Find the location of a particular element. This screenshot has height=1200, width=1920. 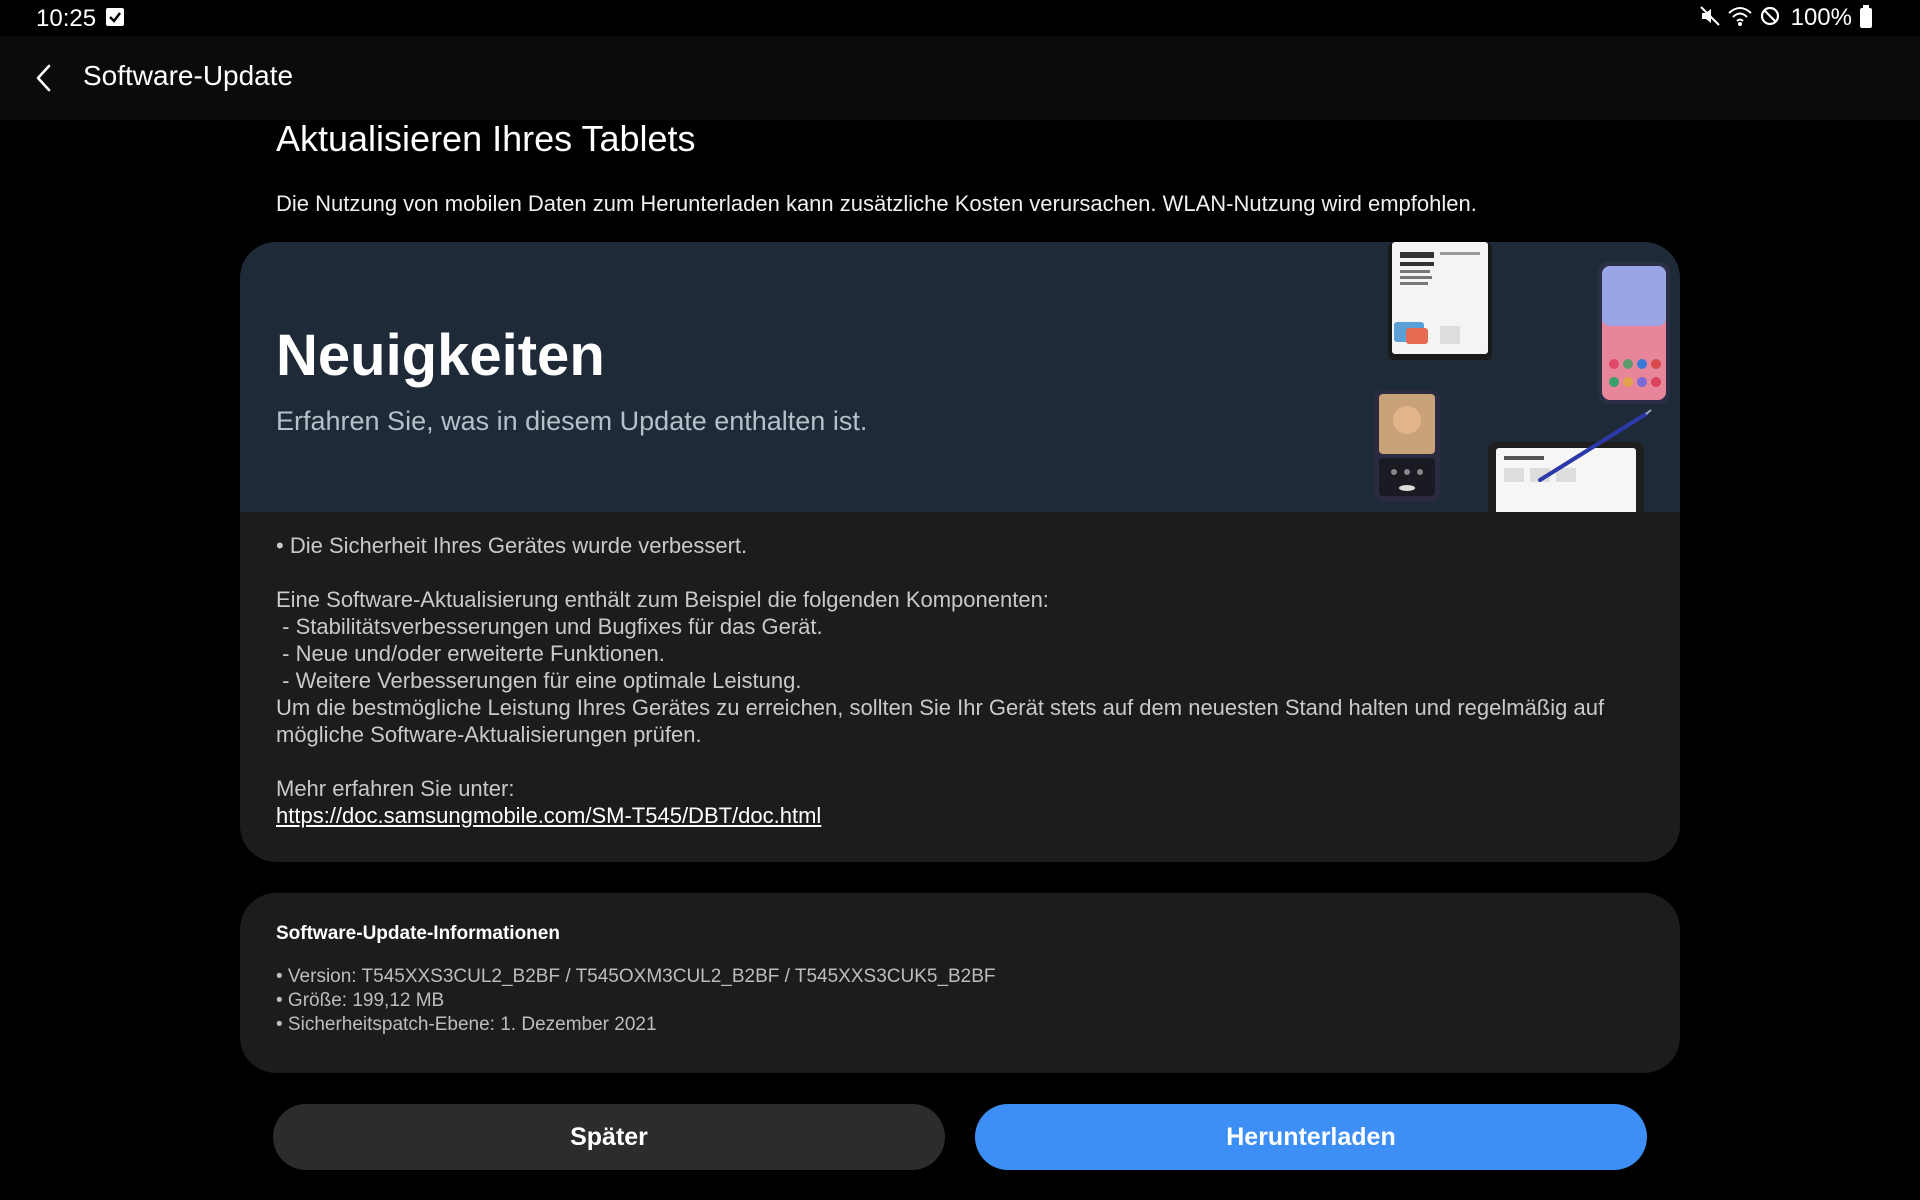

battery-icon is located at coordinates (1866, 16).